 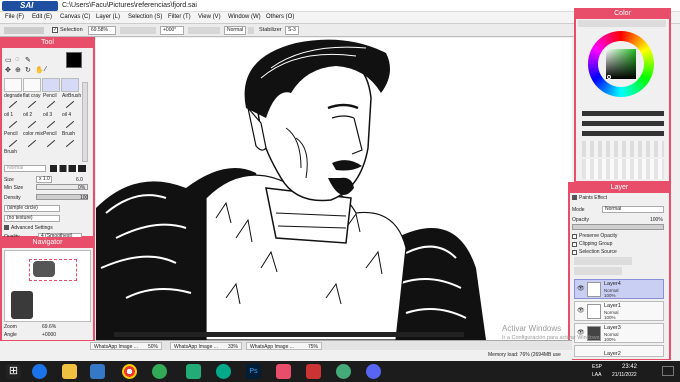 What do you see at coordinates (32, 228) in the screenshot?
I see `advanced-settings-toggle: Advanced Settings` at bounding box center [32, 228].